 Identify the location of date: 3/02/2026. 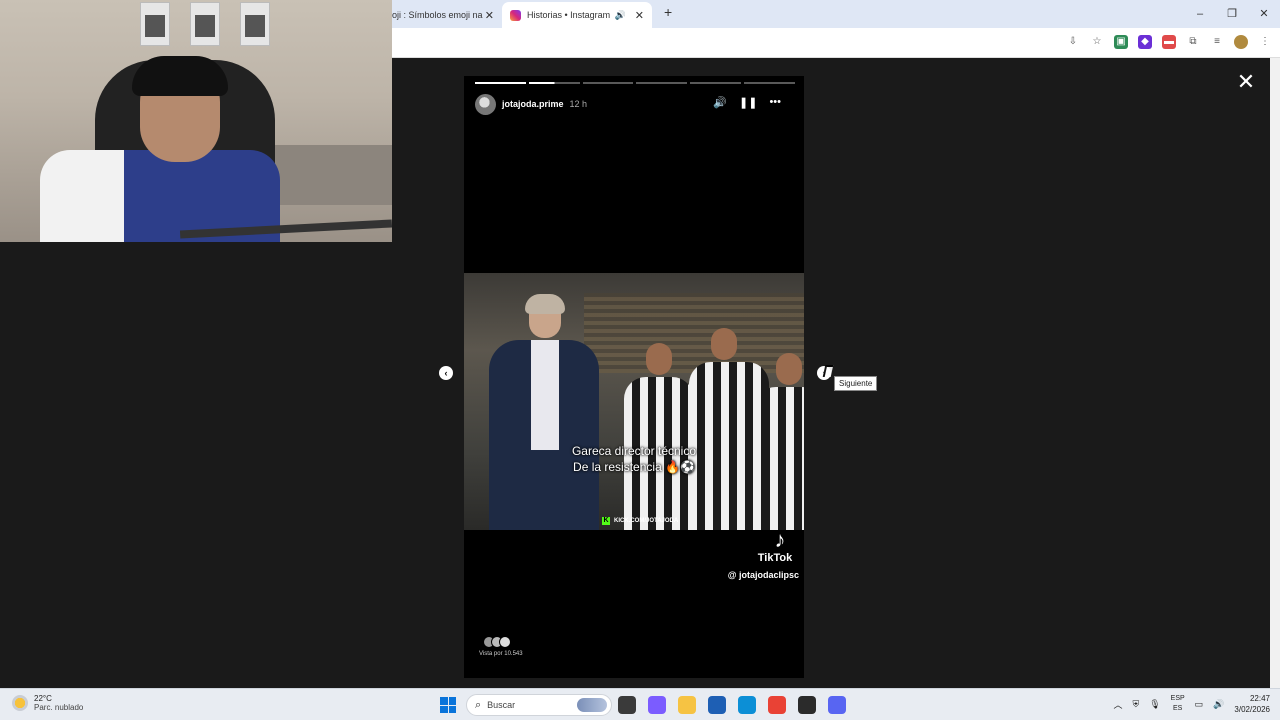
(1252, 709).